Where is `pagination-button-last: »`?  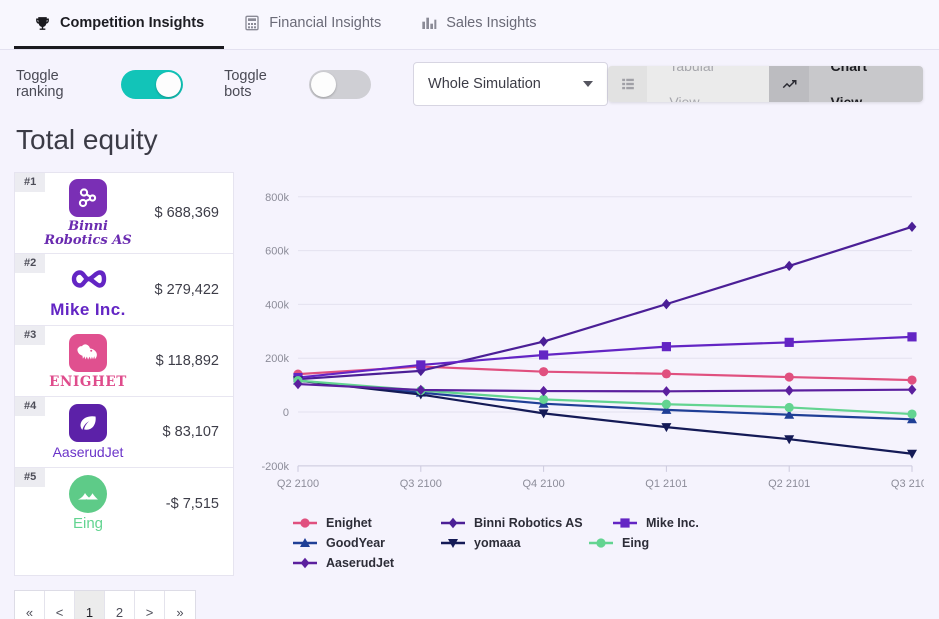
pagination-button-last: » is located at coordinates (180, 605).